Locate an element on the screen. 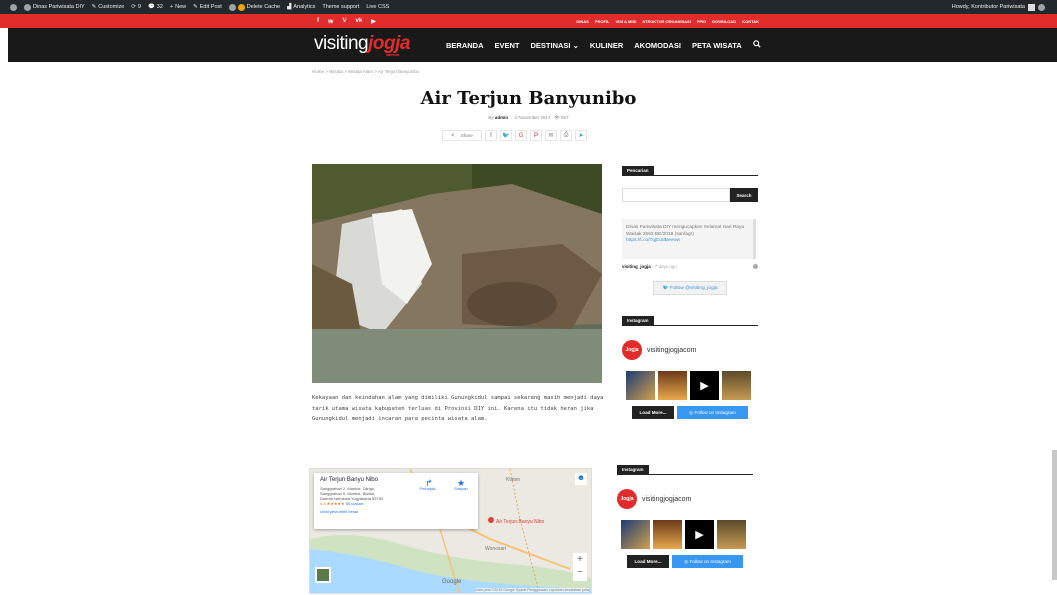  admin-theme-support: Theme support is located at coordinates (340, 7).